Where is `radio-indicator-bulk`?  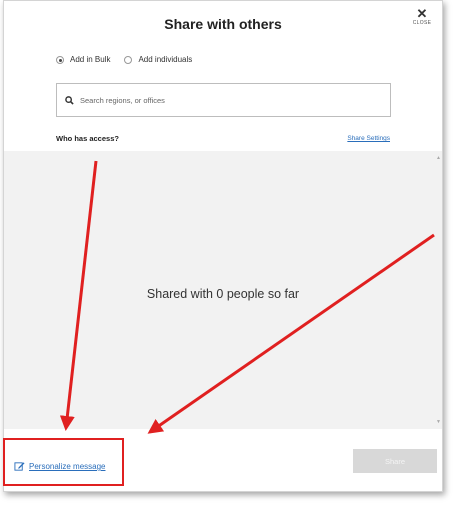 radio-indicator-bulk is located at coordinates (60, 59).